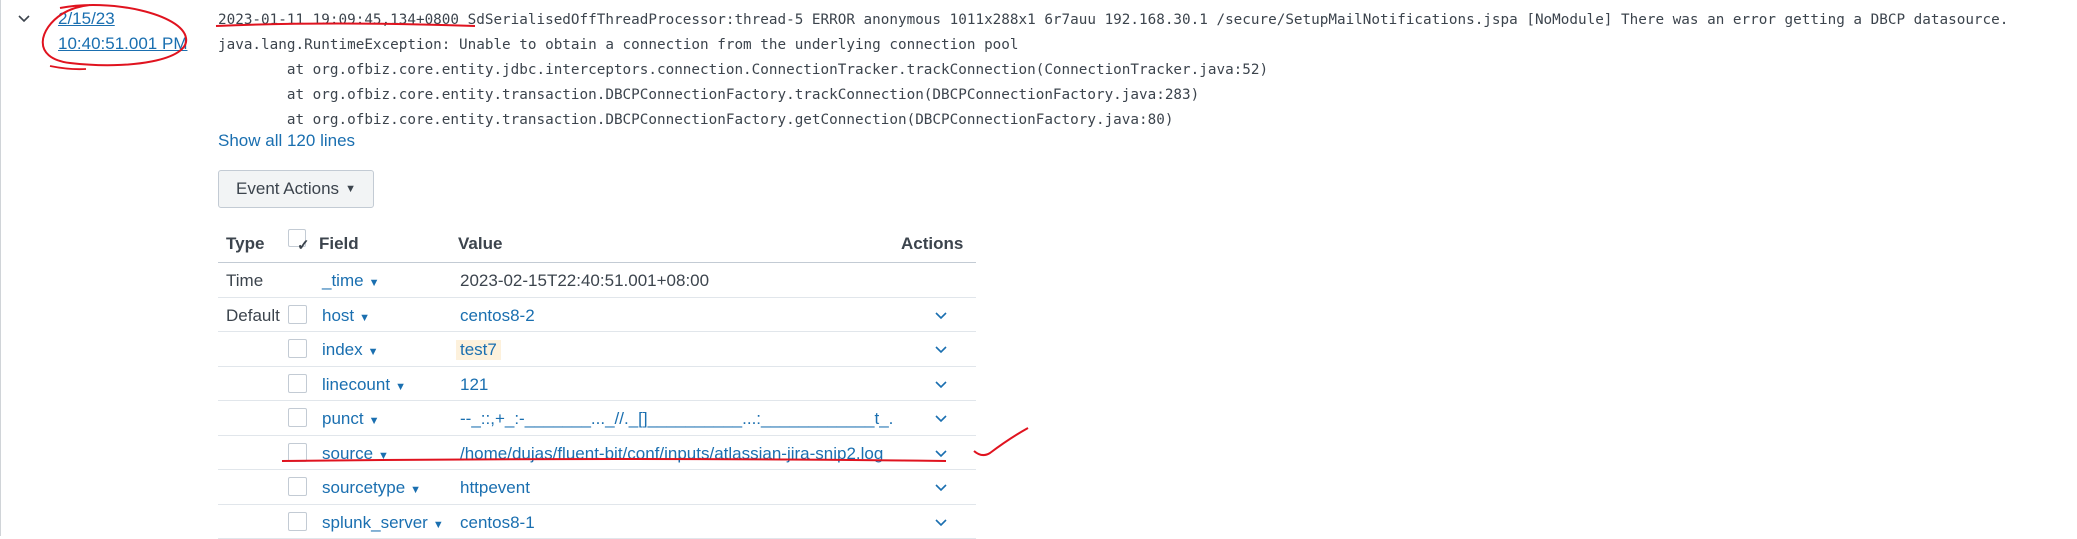 This screenshot has width=2077, height=539. What do you see at coordinates (597, 486) in the screenshot?
I see `table-row: sourcetype ▼ httpevent` at bounding box center [597, 486].